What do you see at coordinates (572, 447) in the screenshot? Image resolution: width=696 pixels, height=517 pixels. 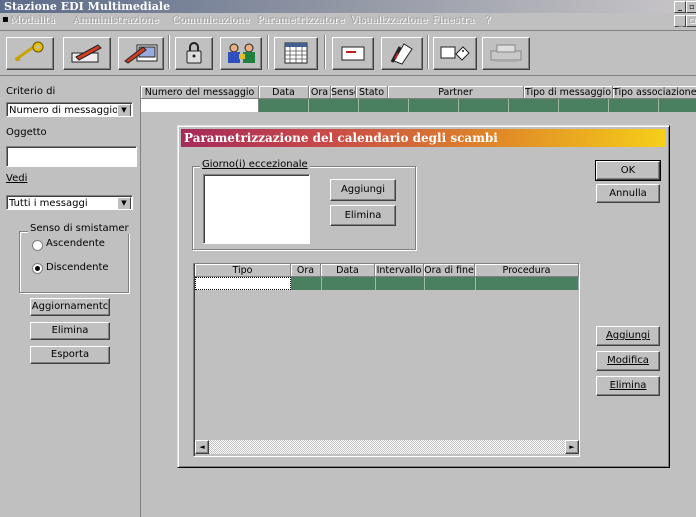 I see `scroll-right-icon: ►` at bounding box center [572, 447].